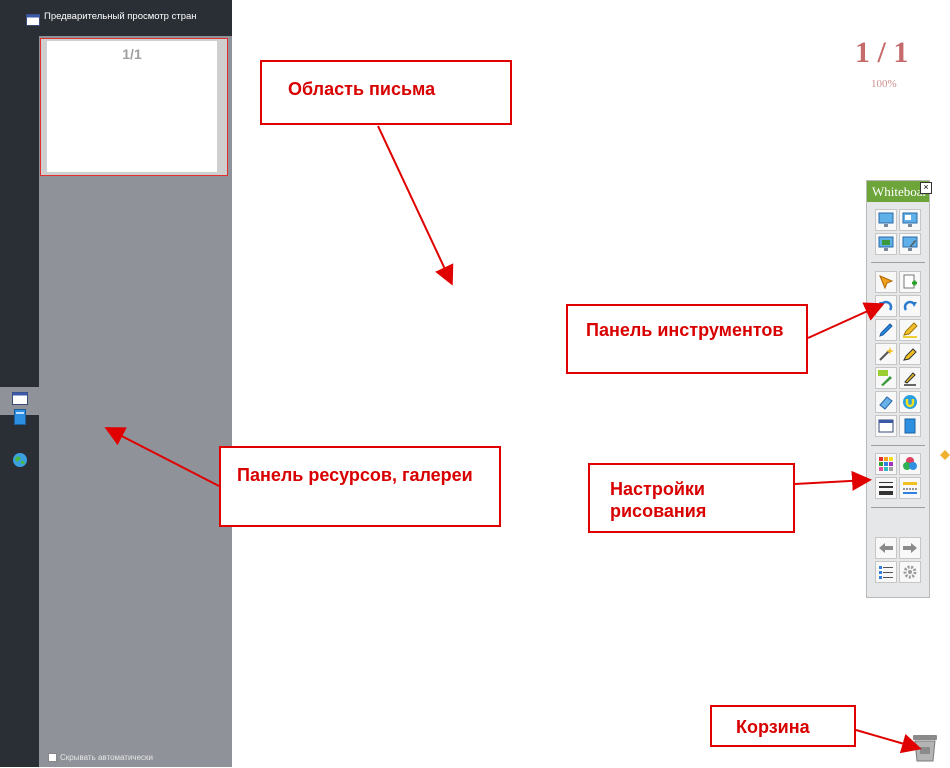 The image size is (950, 768). What do you see at coordinates (687, 339) in the screenshot?
I see `callout-tools-panel: Панель инструментов` at bounding box center [687, 339].